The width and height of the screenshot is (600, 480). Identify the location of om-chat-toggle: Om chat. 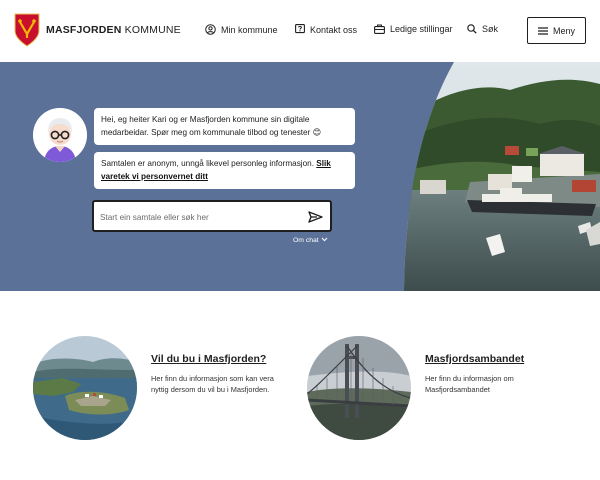
(310, 240).